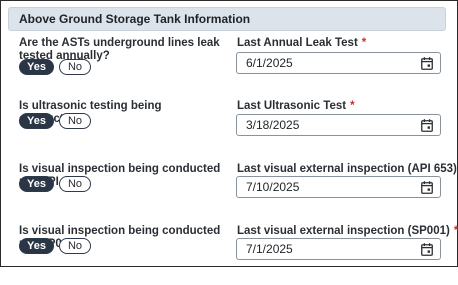  What do you see at coordinates (338, 249) in the screenshot?
I see `date-input: 7/1/2025` at bounding box center [338, 249].